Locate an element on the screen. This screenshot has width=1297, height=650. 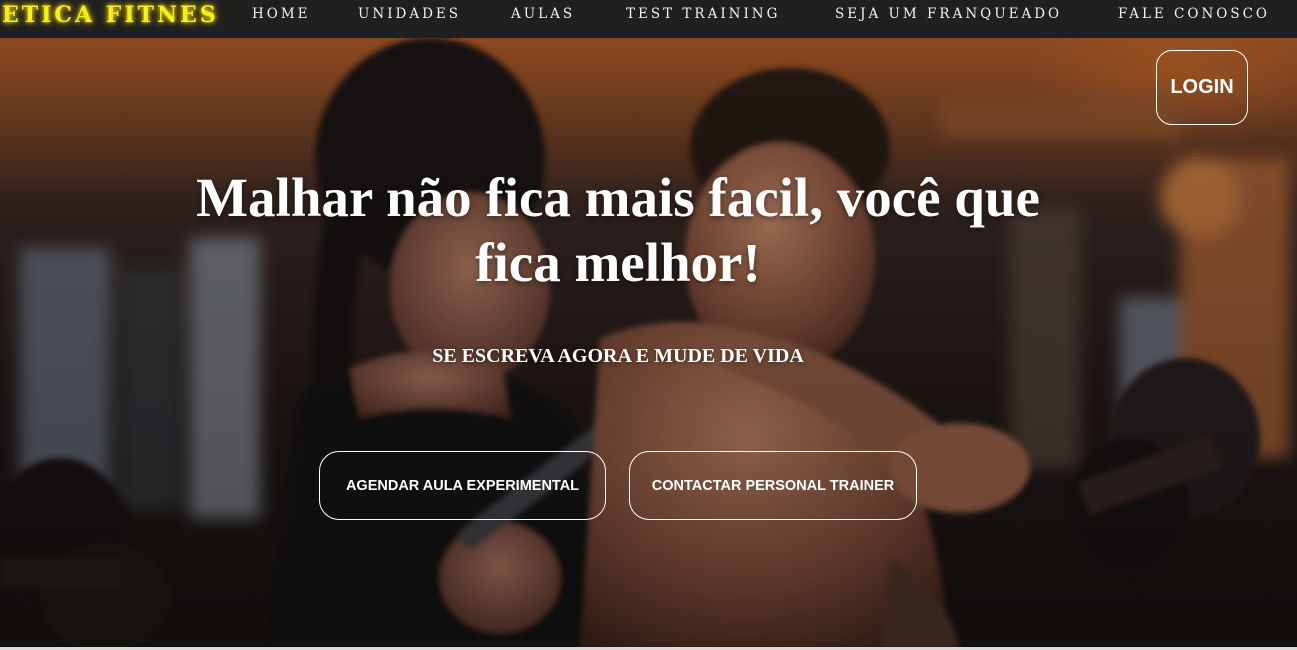
schedule-trial-class-button: AGENDAR AULA EXPERIMENTAL is located at coordinates (462, 485).